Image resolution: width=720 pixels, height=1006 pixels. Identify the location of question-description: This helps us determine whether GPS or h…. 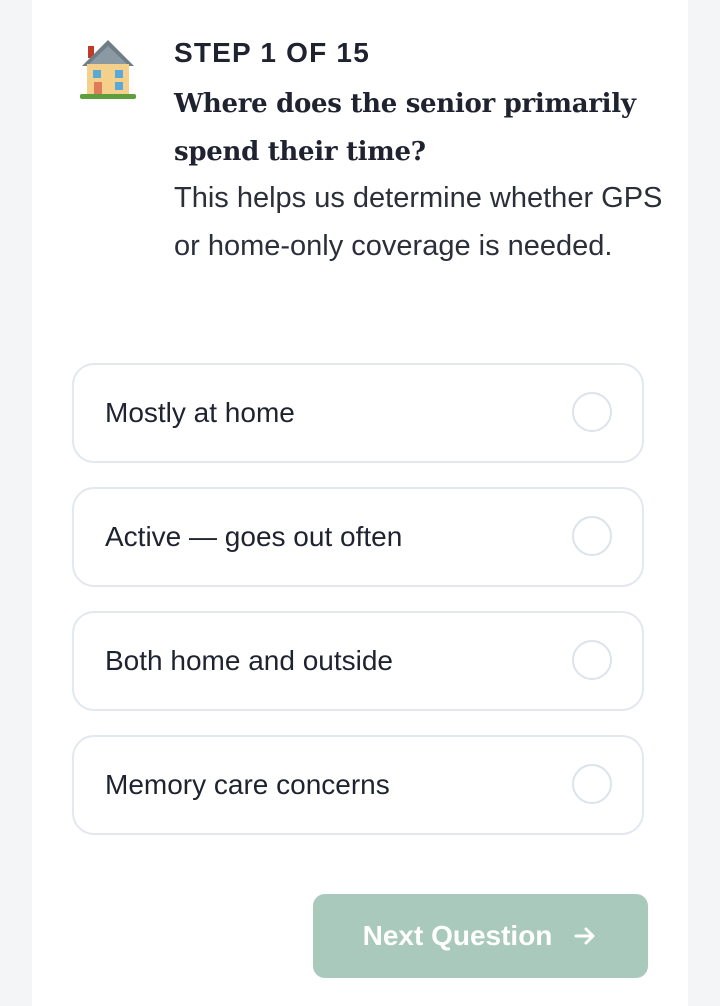
(418, 222).